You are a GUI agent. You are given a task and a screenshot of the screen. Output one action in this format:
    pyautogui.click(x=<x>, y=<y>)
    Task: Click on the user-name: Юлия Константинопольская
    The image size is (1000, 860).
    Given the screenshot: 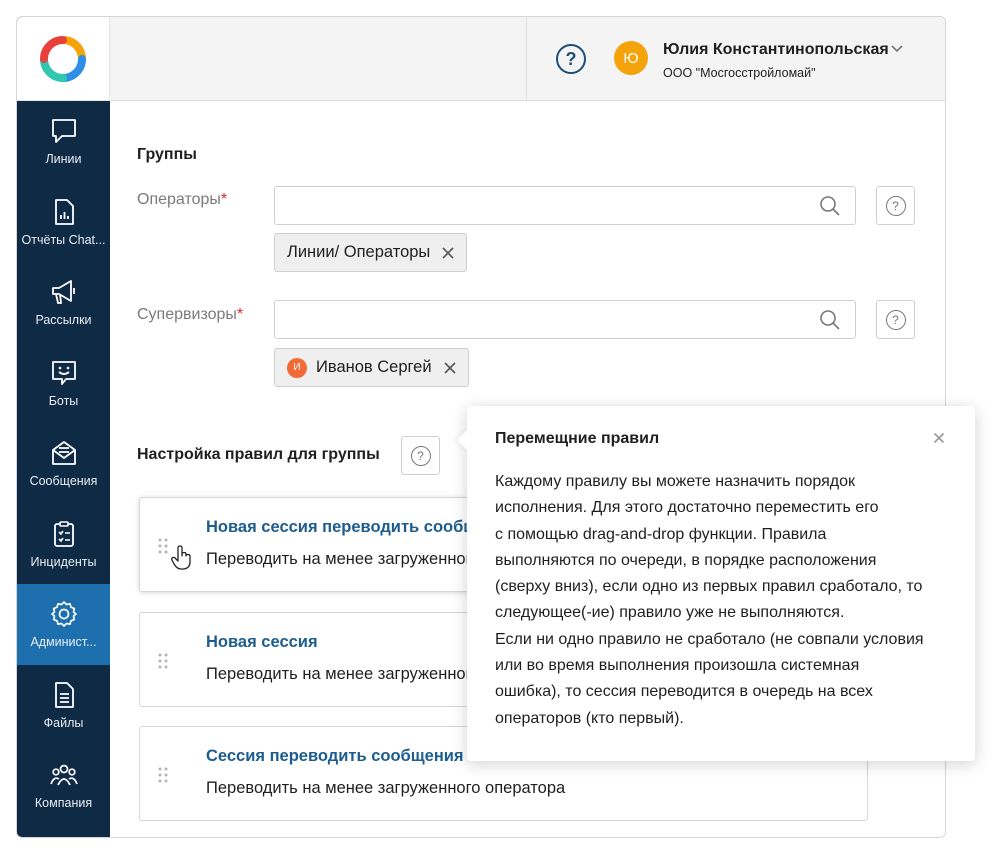 What is the action you would take?
    pyautogui.click(x=776, y=50)
    